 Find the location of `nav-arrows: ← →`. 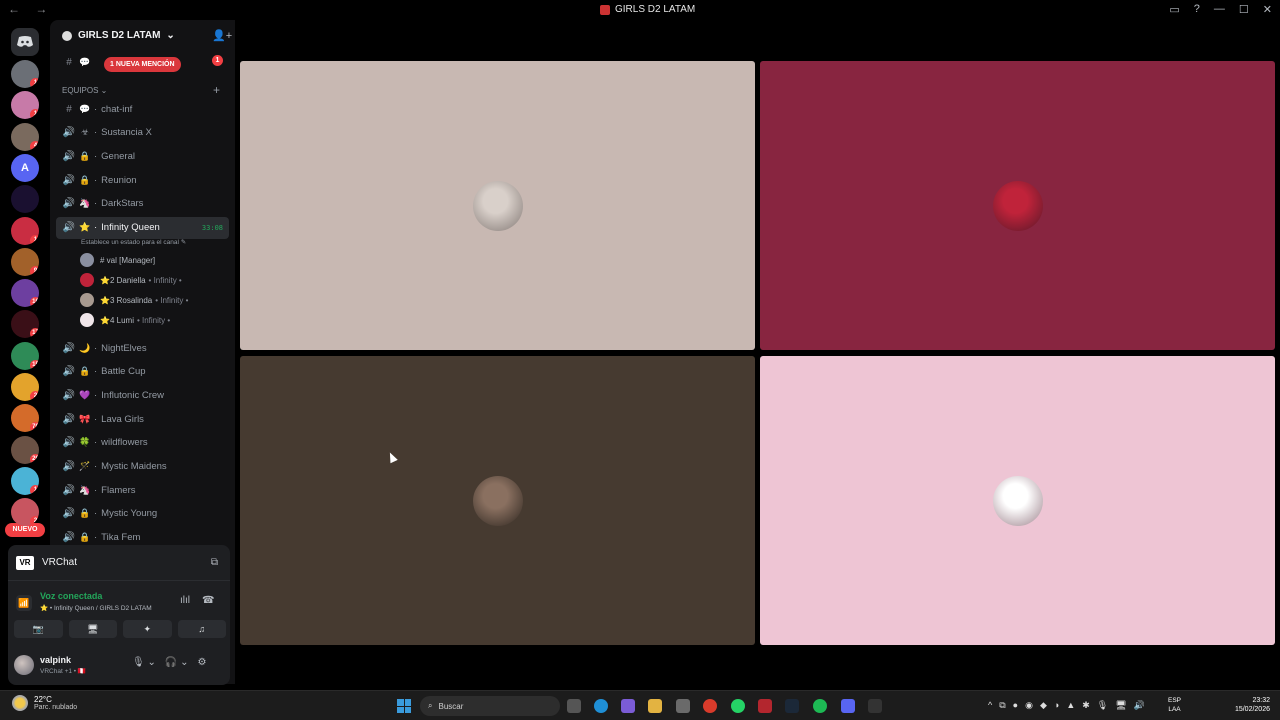

nav-arrows: ← → is located at coordinates (30, 9).